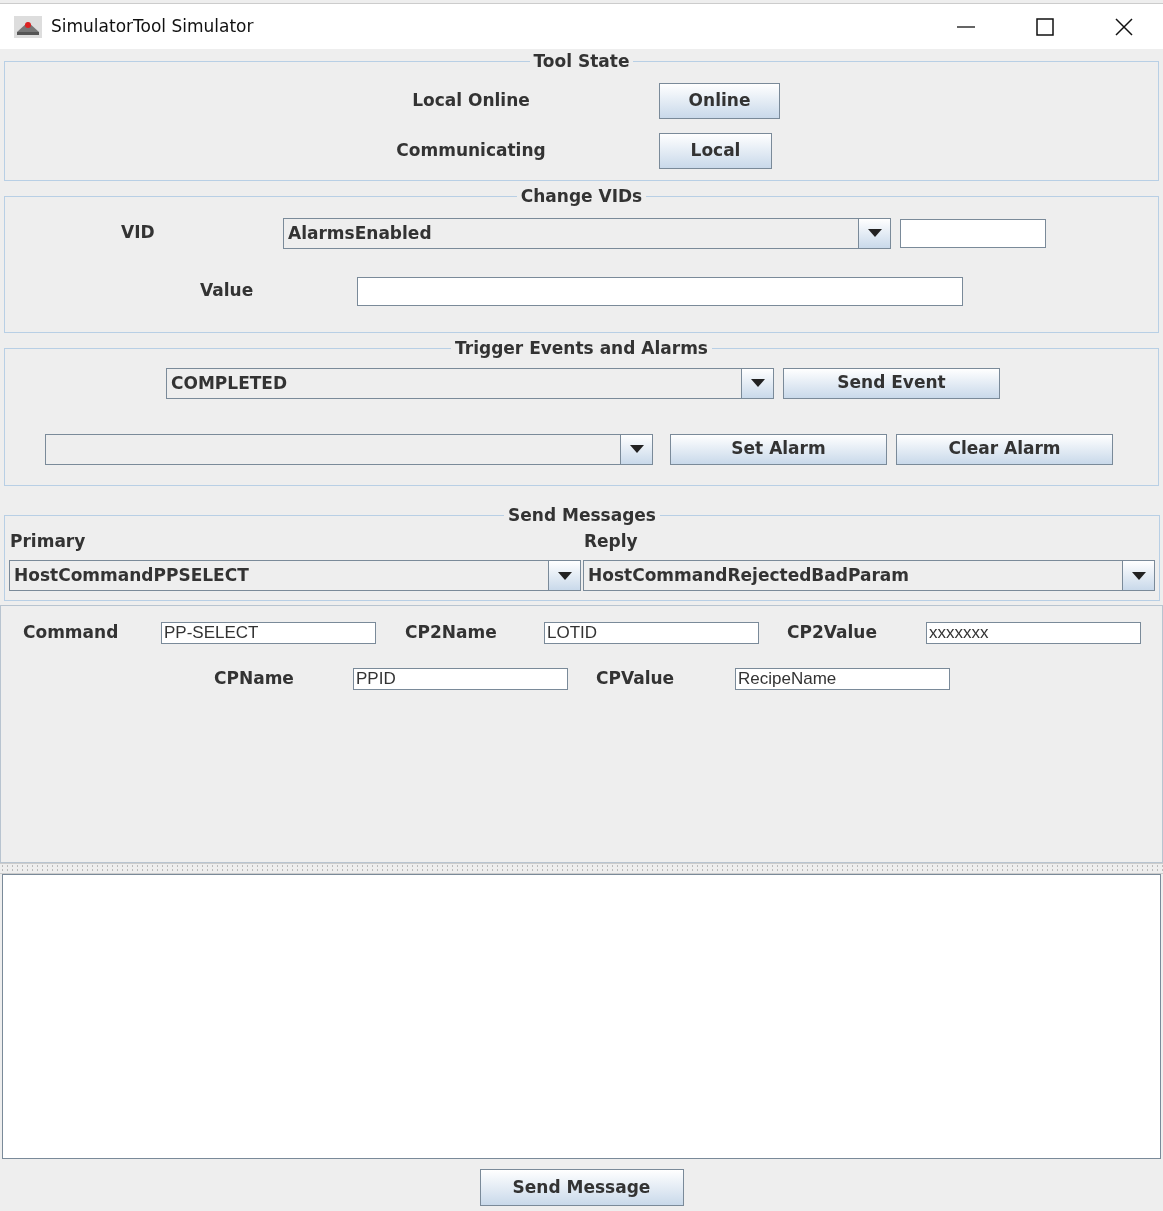 The image size is (1163, 1211). I want to click on parameter-label: CPValue, so click(636, 679).